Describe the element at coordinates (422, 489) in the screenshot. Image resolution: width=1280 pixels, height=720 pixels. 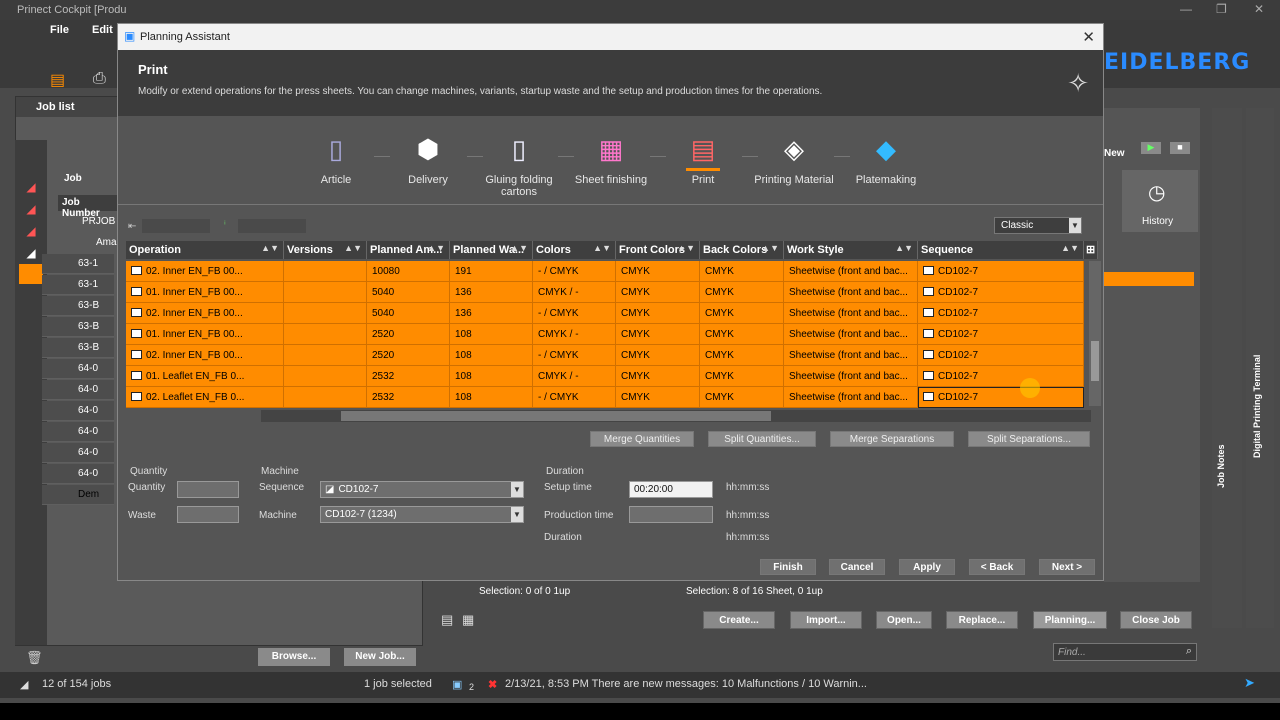
I see `sequence-select: ◪ CD102-7 ▼` at that location.